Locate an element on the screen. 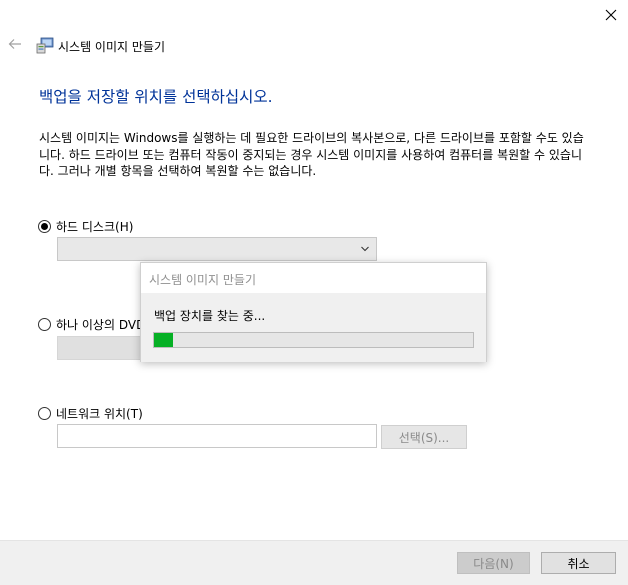 This screenshot has width=628, height=585. back-button is located at coordinates (15, 45).